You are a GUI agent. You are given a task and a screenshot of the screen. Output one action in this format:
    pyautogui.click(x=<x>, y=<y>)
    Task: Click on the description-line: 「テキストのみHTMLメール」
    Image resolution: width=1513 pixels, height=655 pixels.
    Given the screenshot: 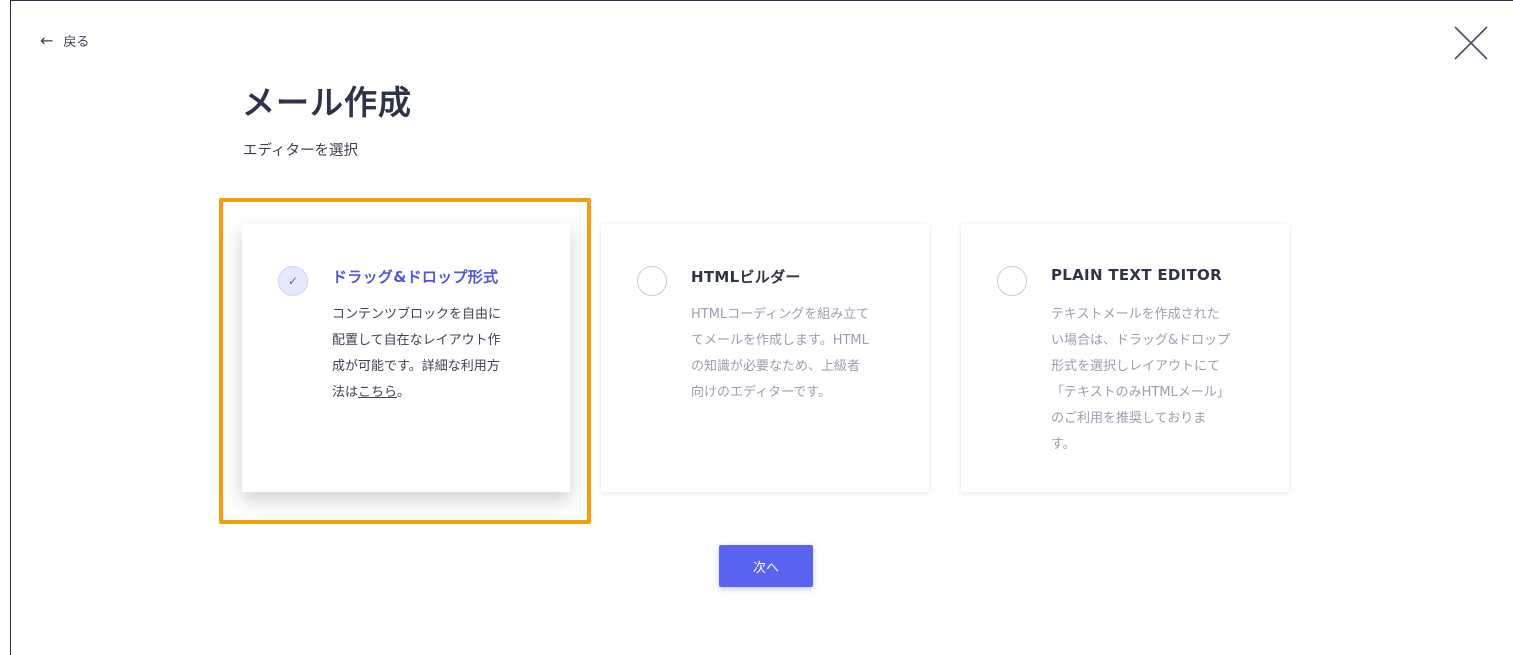 What is the action you would take?
    pyautogui.click(x=1140, y=392)
    